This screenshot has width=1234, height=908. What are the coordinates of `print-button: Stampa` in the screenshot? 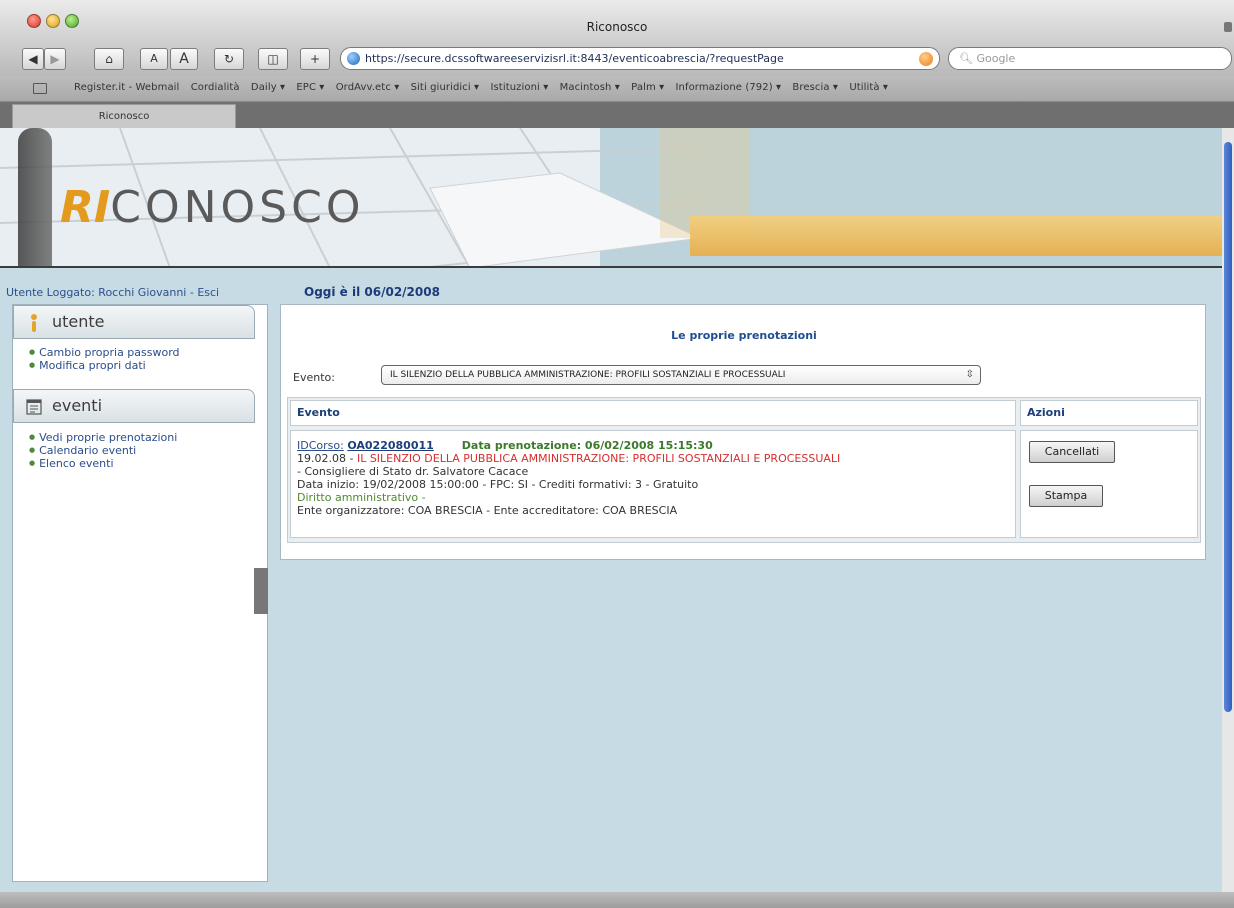 It's located at (1066, 496).